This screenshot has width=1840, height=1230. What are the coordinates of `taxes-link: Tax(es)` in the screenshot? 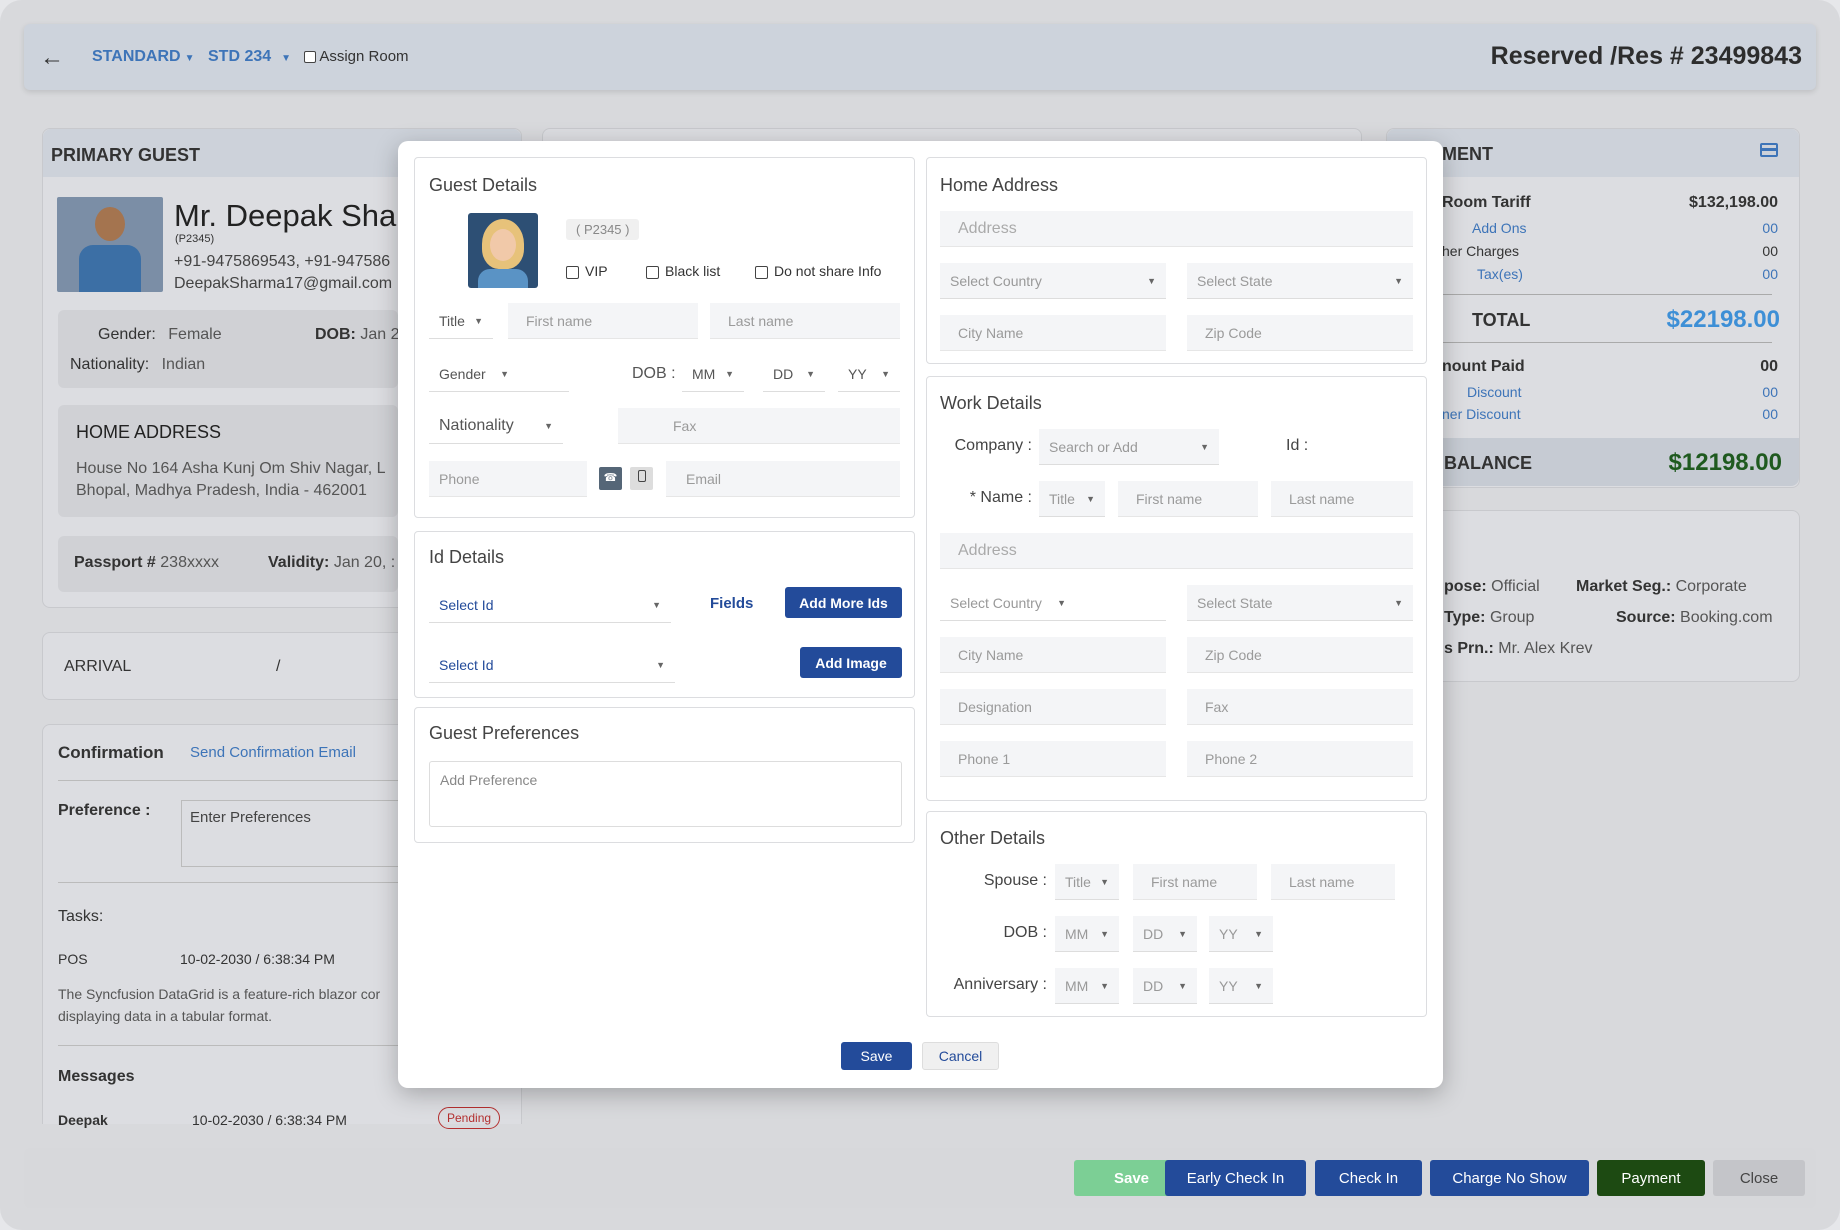 It's located at (1500, 274).